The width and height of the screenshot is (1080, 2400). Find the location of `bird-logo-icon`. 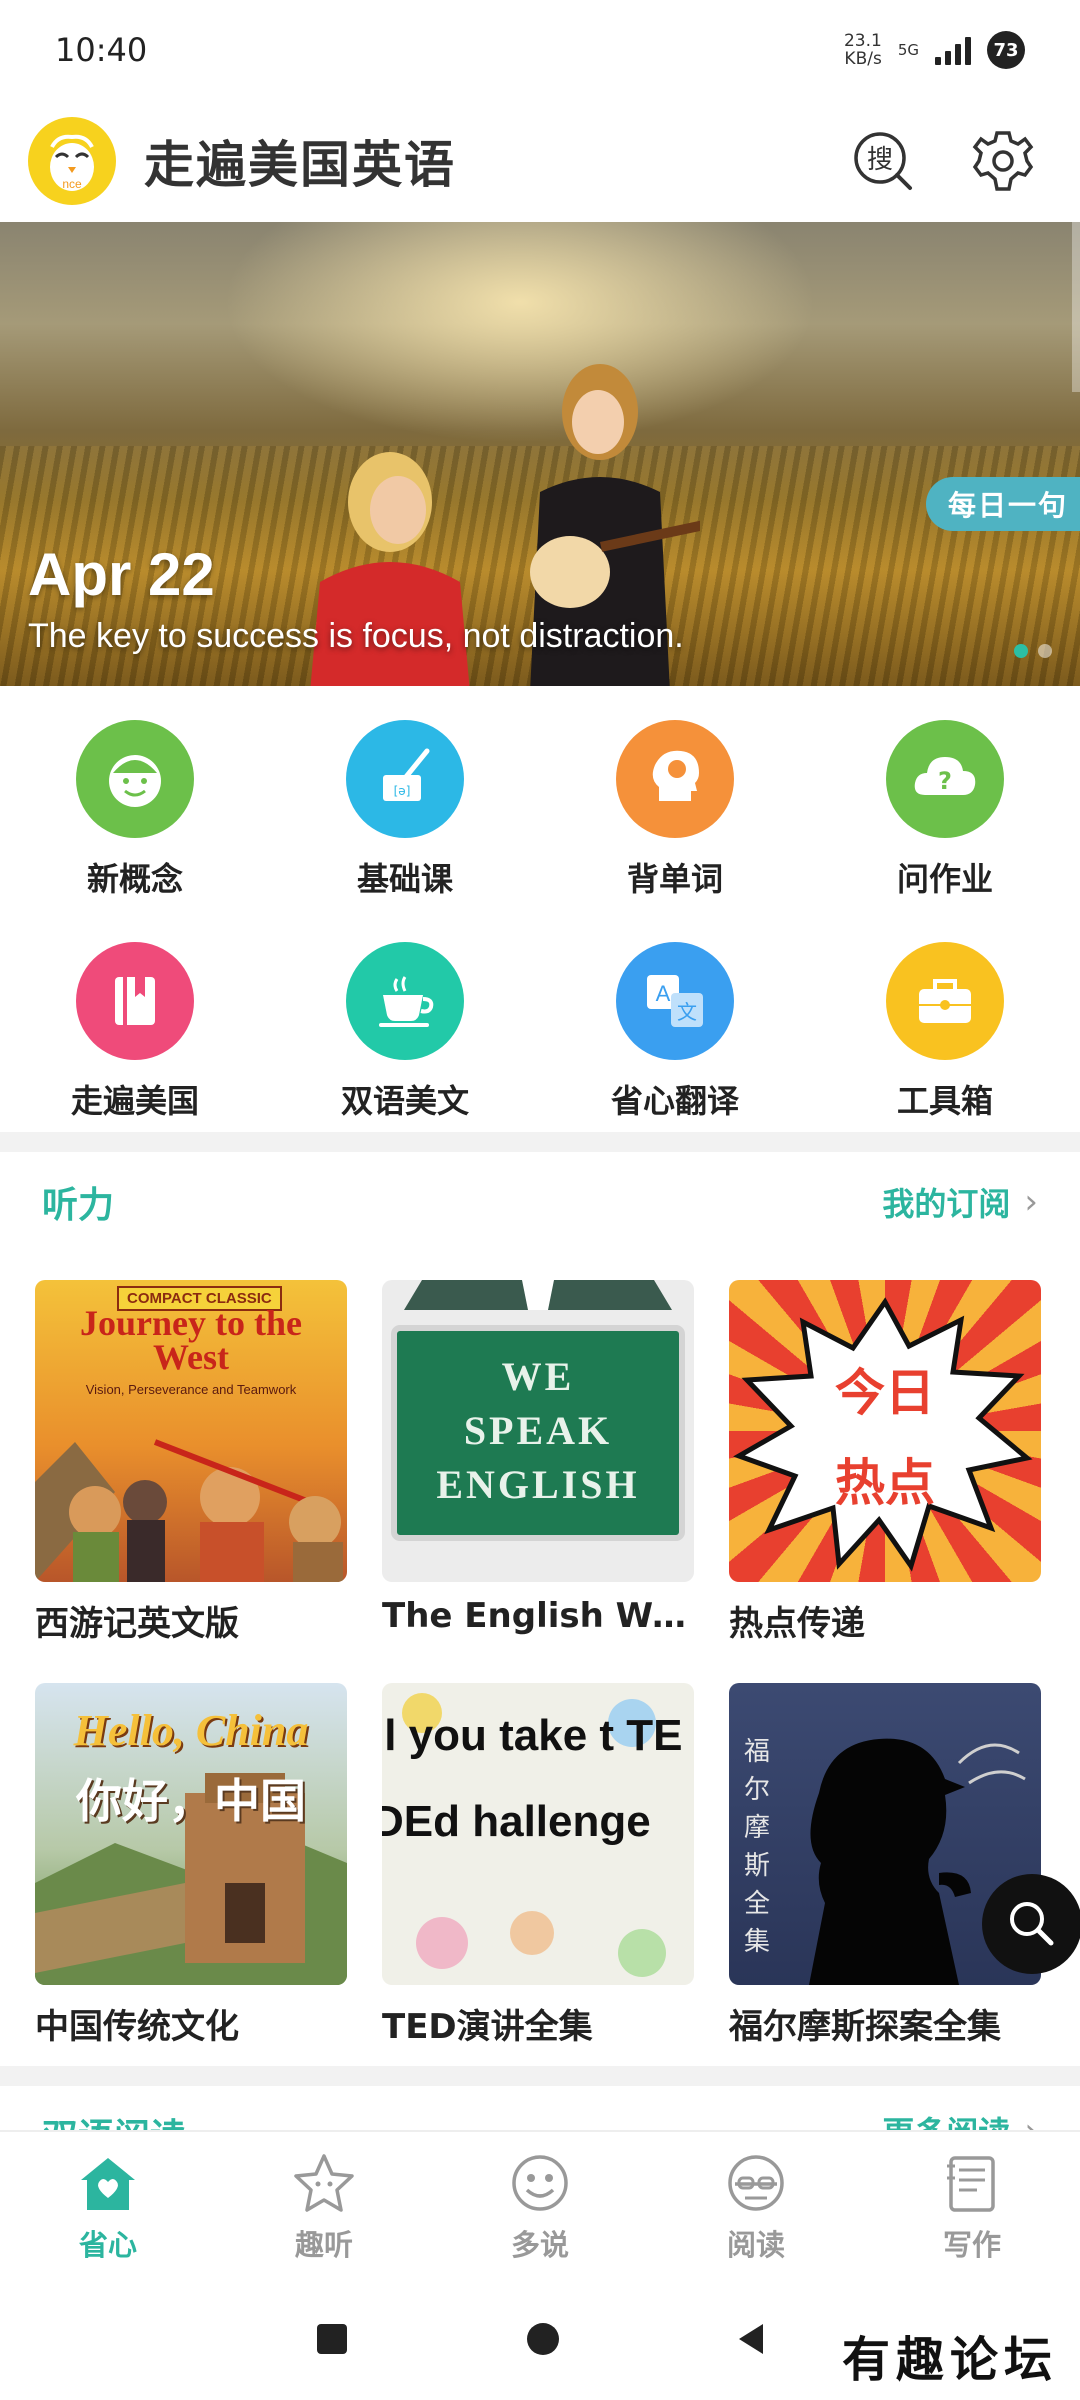

bird-logo-icon is located at coordinates (72, 162).